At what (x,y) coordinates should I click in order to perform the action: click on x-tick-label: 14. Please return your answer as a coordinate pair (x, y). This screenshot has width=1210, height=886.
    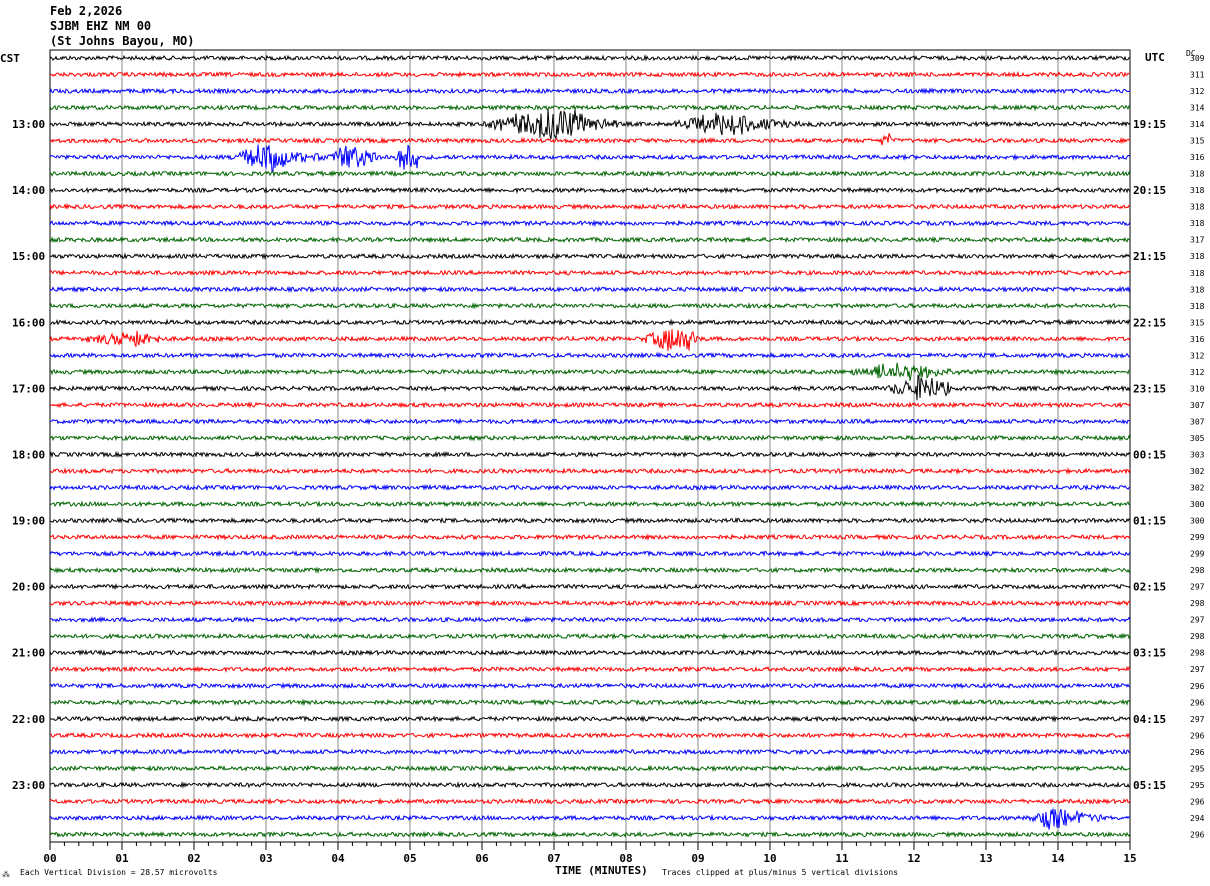
    Looking at the image, I should click on (1058, 858).